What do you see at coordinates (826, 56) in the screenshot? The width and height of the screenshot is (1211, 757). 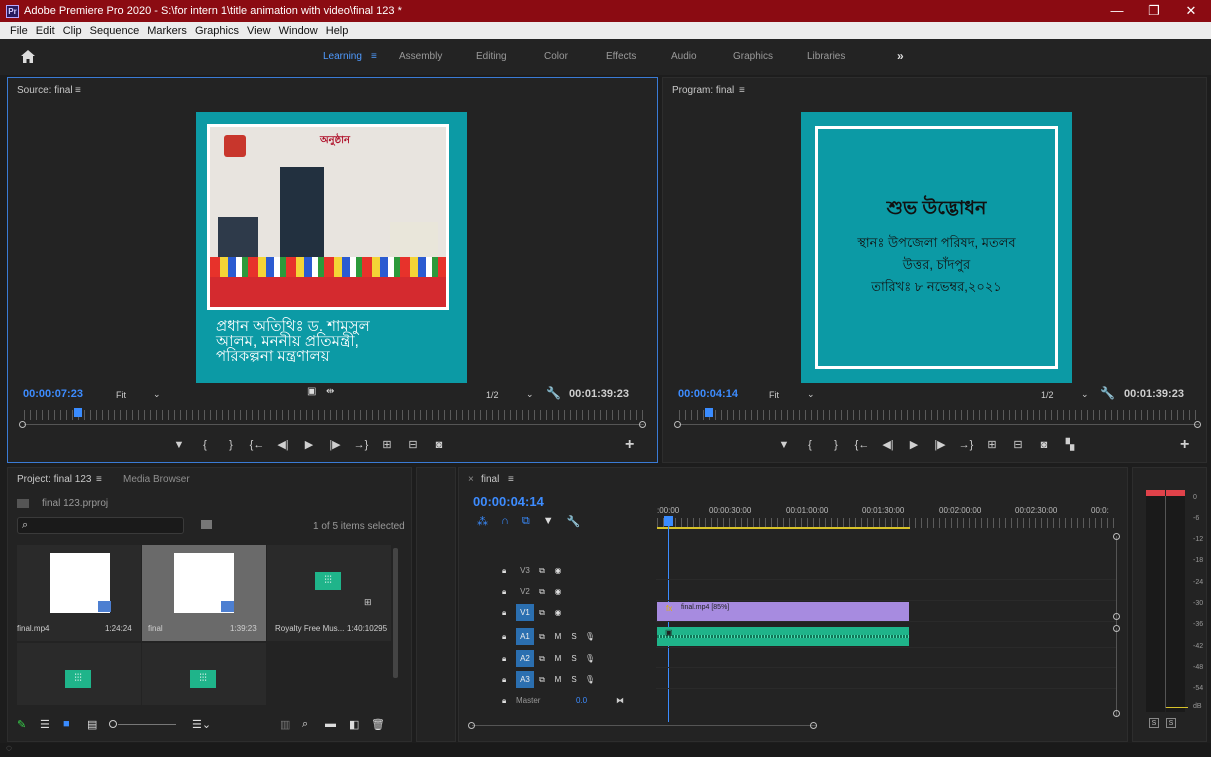 I see `workspace-tab-libraries: Libraries` at bounding box center [826, 56].